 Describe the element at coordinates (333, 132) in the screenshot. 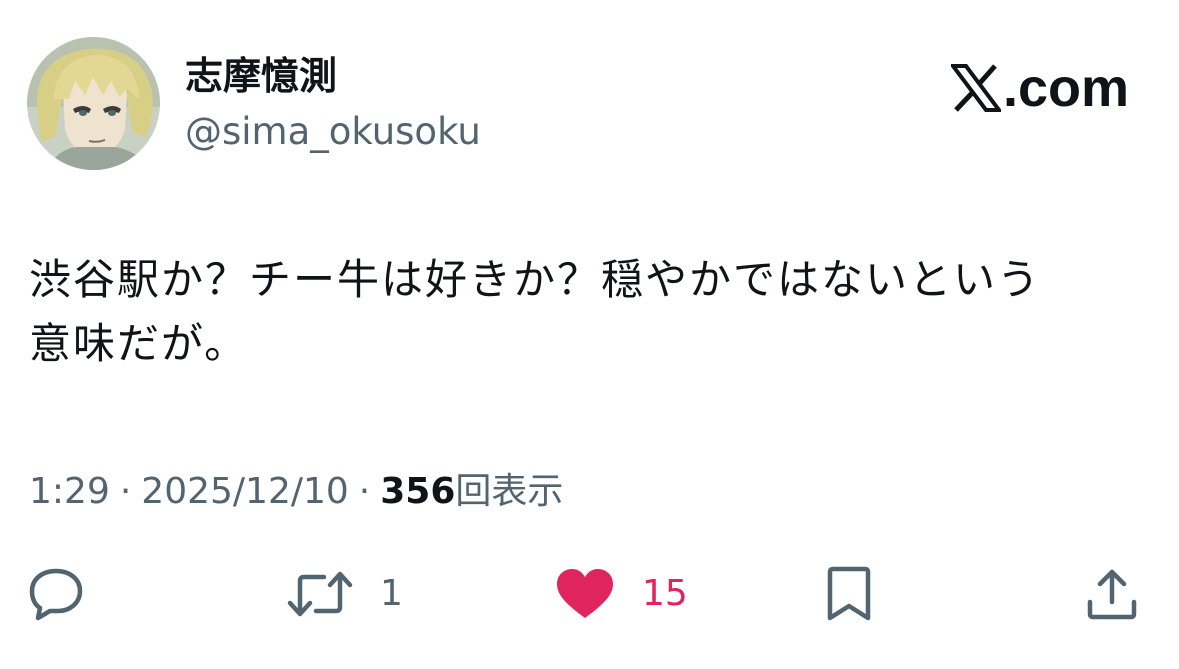

I see `user-handle: @sima_okusoku` at that location.